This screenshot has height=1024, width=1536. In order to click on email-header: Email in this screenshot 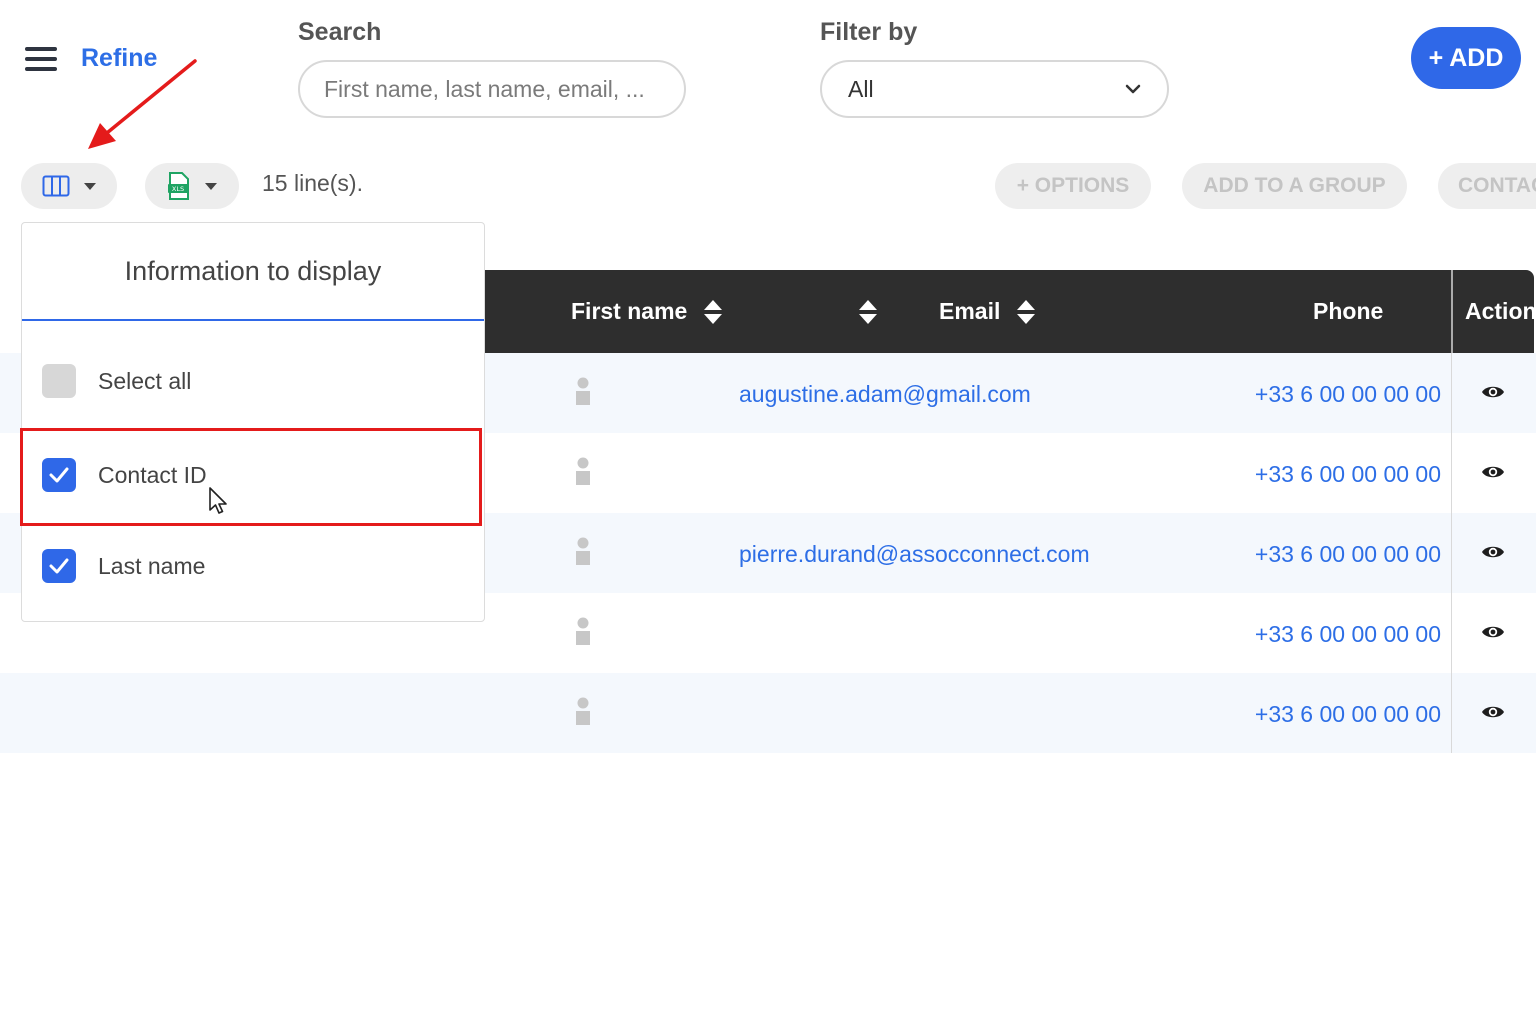, I will do `click(970, 311)`.